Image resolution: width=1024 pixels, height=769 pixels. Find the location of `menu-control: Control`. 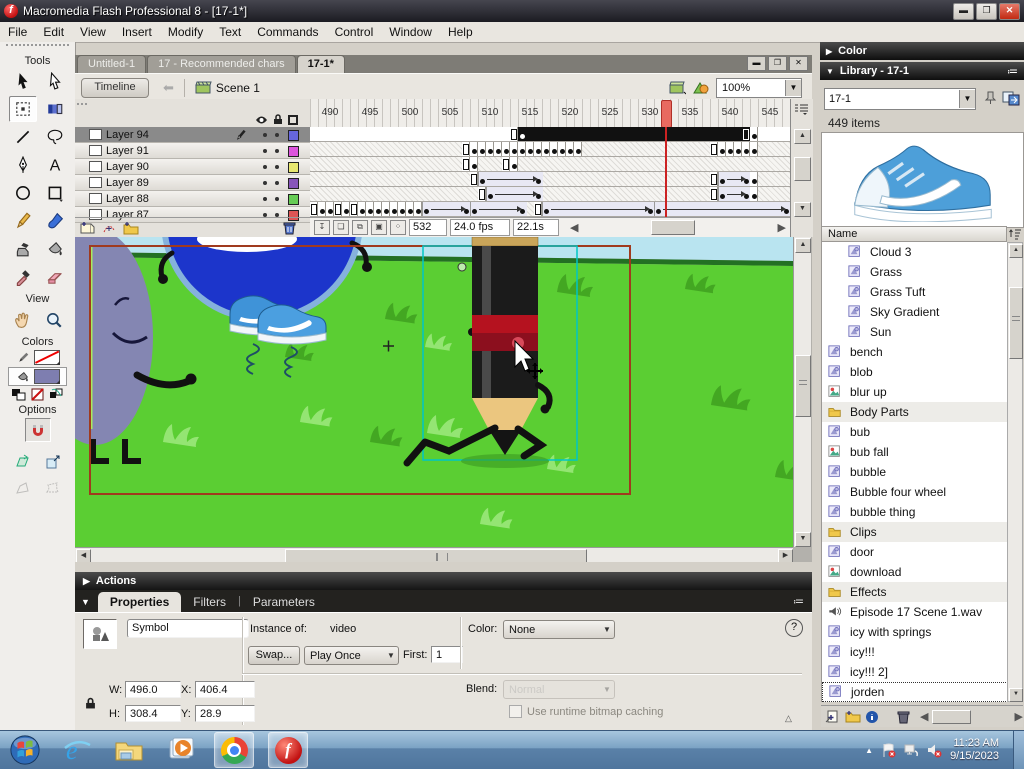

menu-control: Control is located at coordinates (354, 32).